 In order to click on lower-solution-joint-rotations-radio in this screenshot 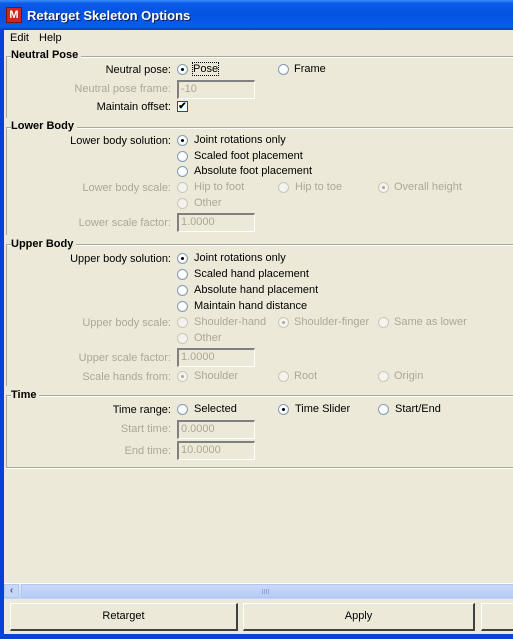, I will do `click(182, 140)`.